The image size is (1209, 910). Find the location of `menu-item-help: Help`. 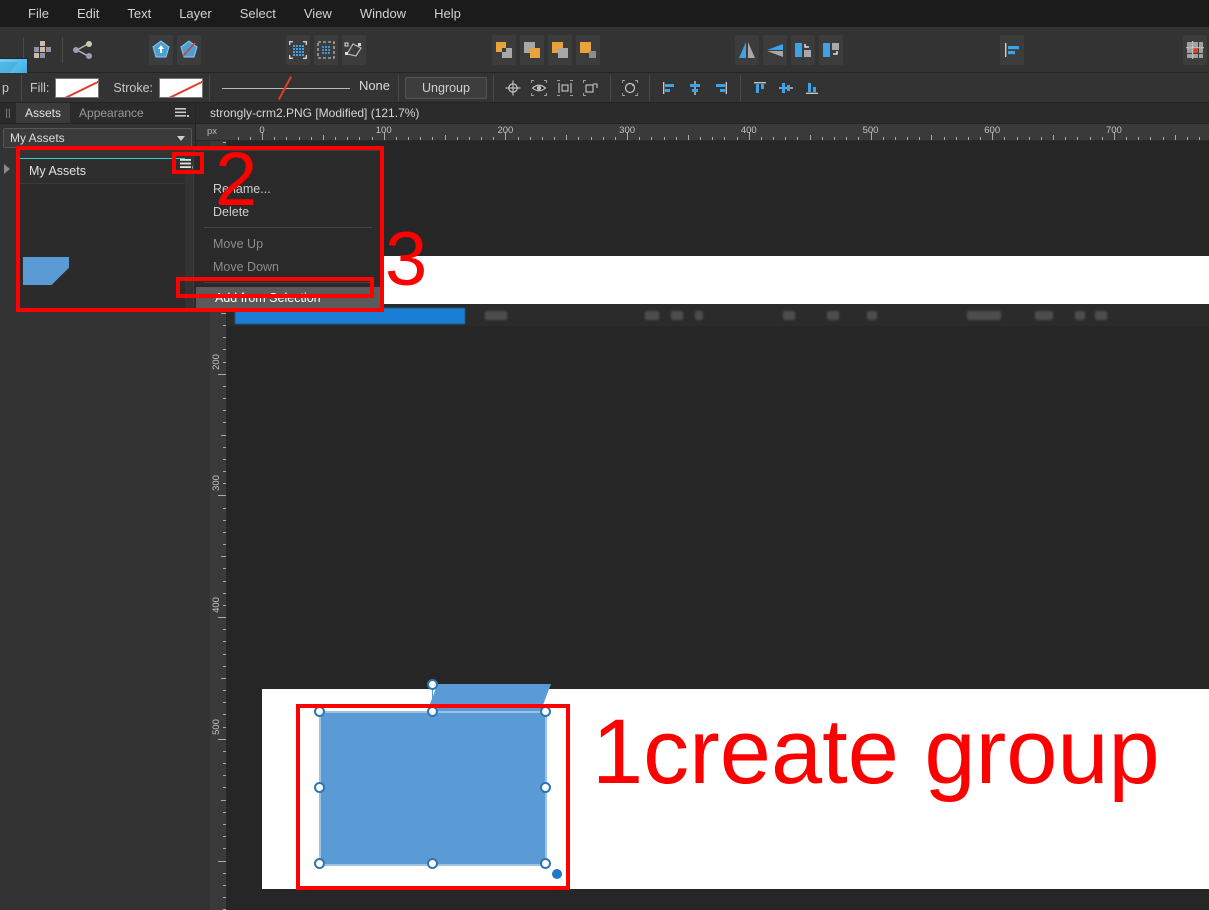

menu-item-help: Help is located at coordinates (447, 13).